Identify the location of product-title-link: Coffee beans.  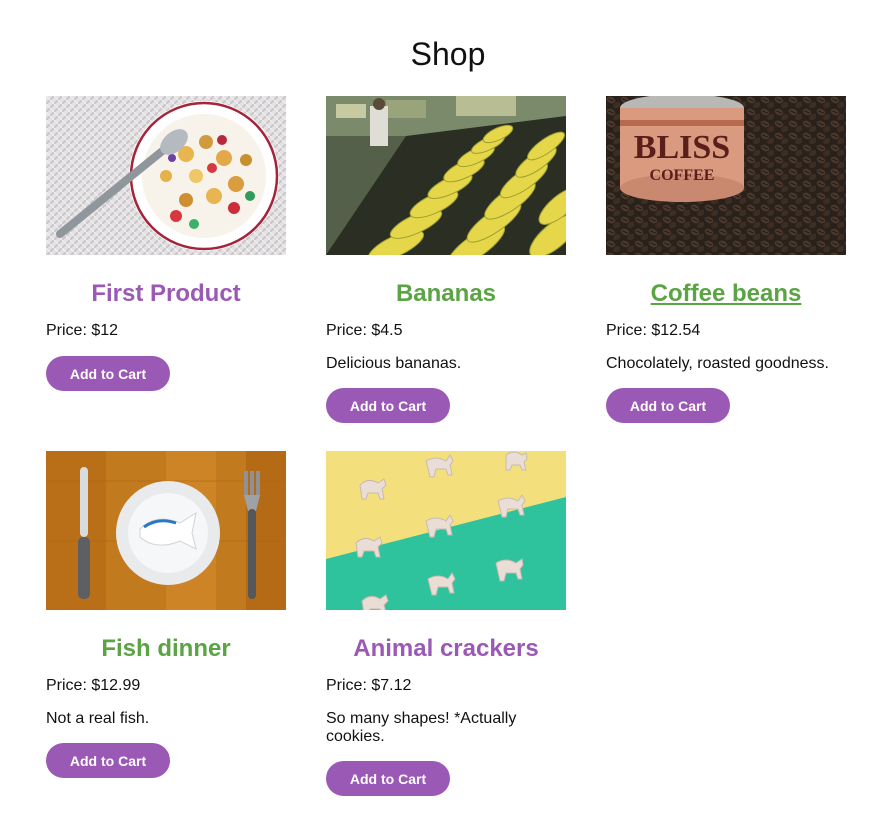
(726, 293).